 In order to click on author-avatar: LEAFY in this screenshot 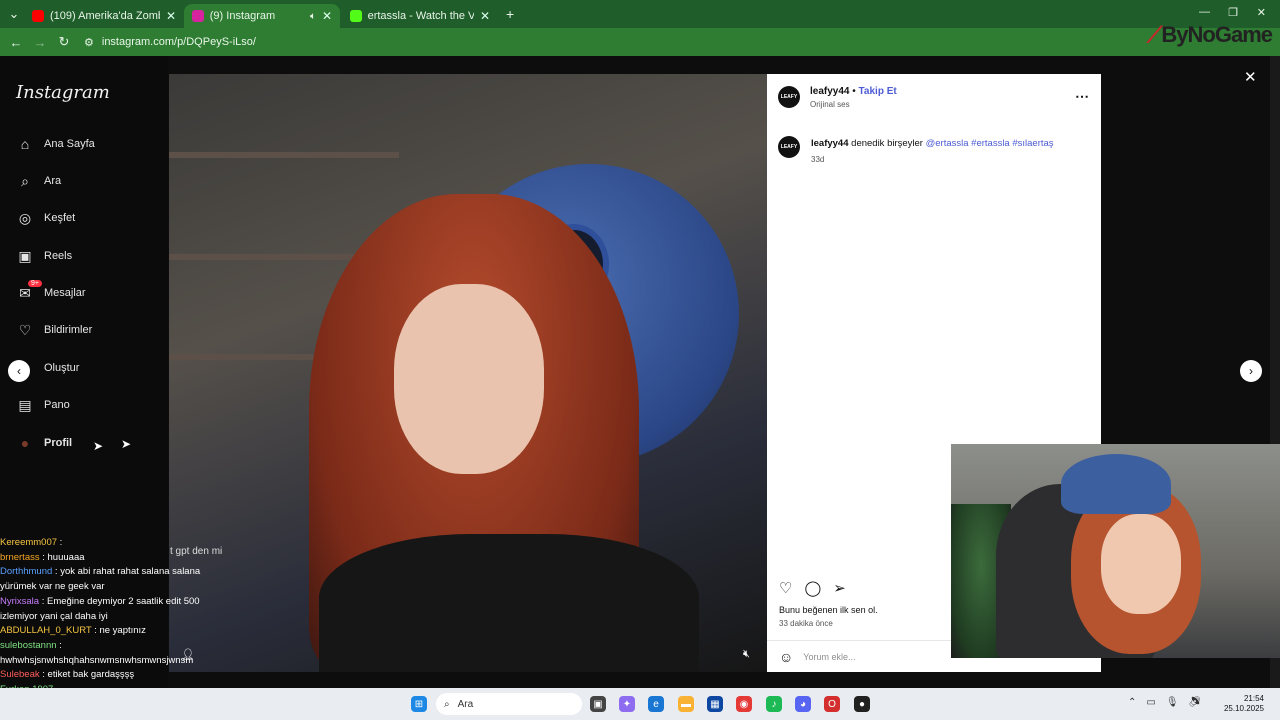, I will do `click(789, 97)`.